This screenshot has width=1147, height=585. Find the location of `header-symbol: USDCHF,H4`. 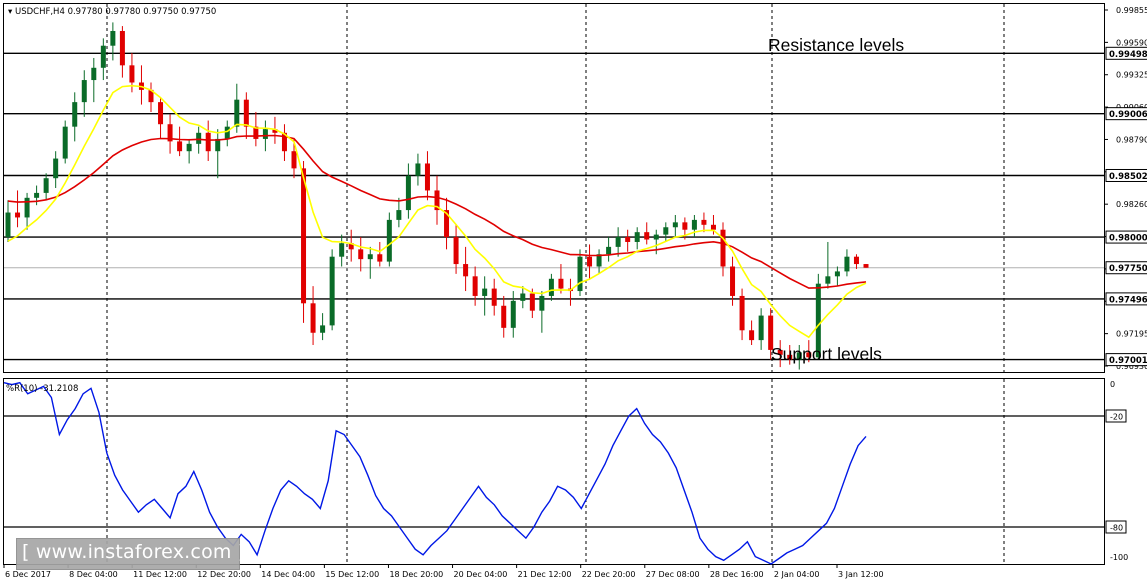

header-symbol: USDCHF,H4 is located at coordinates (40, 12).